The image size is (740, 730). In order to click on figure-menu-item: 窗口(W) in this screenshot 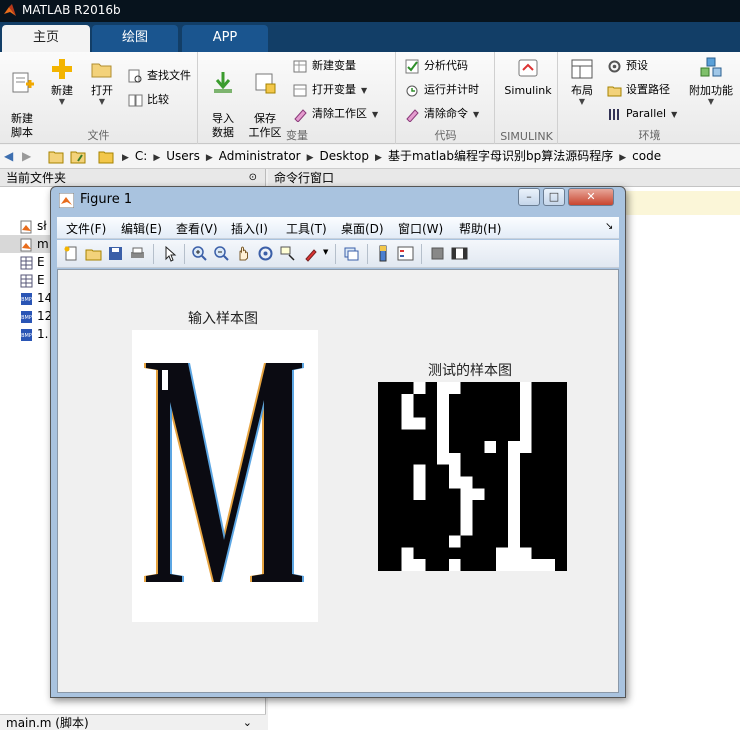, I will do `click(420, 228)`.